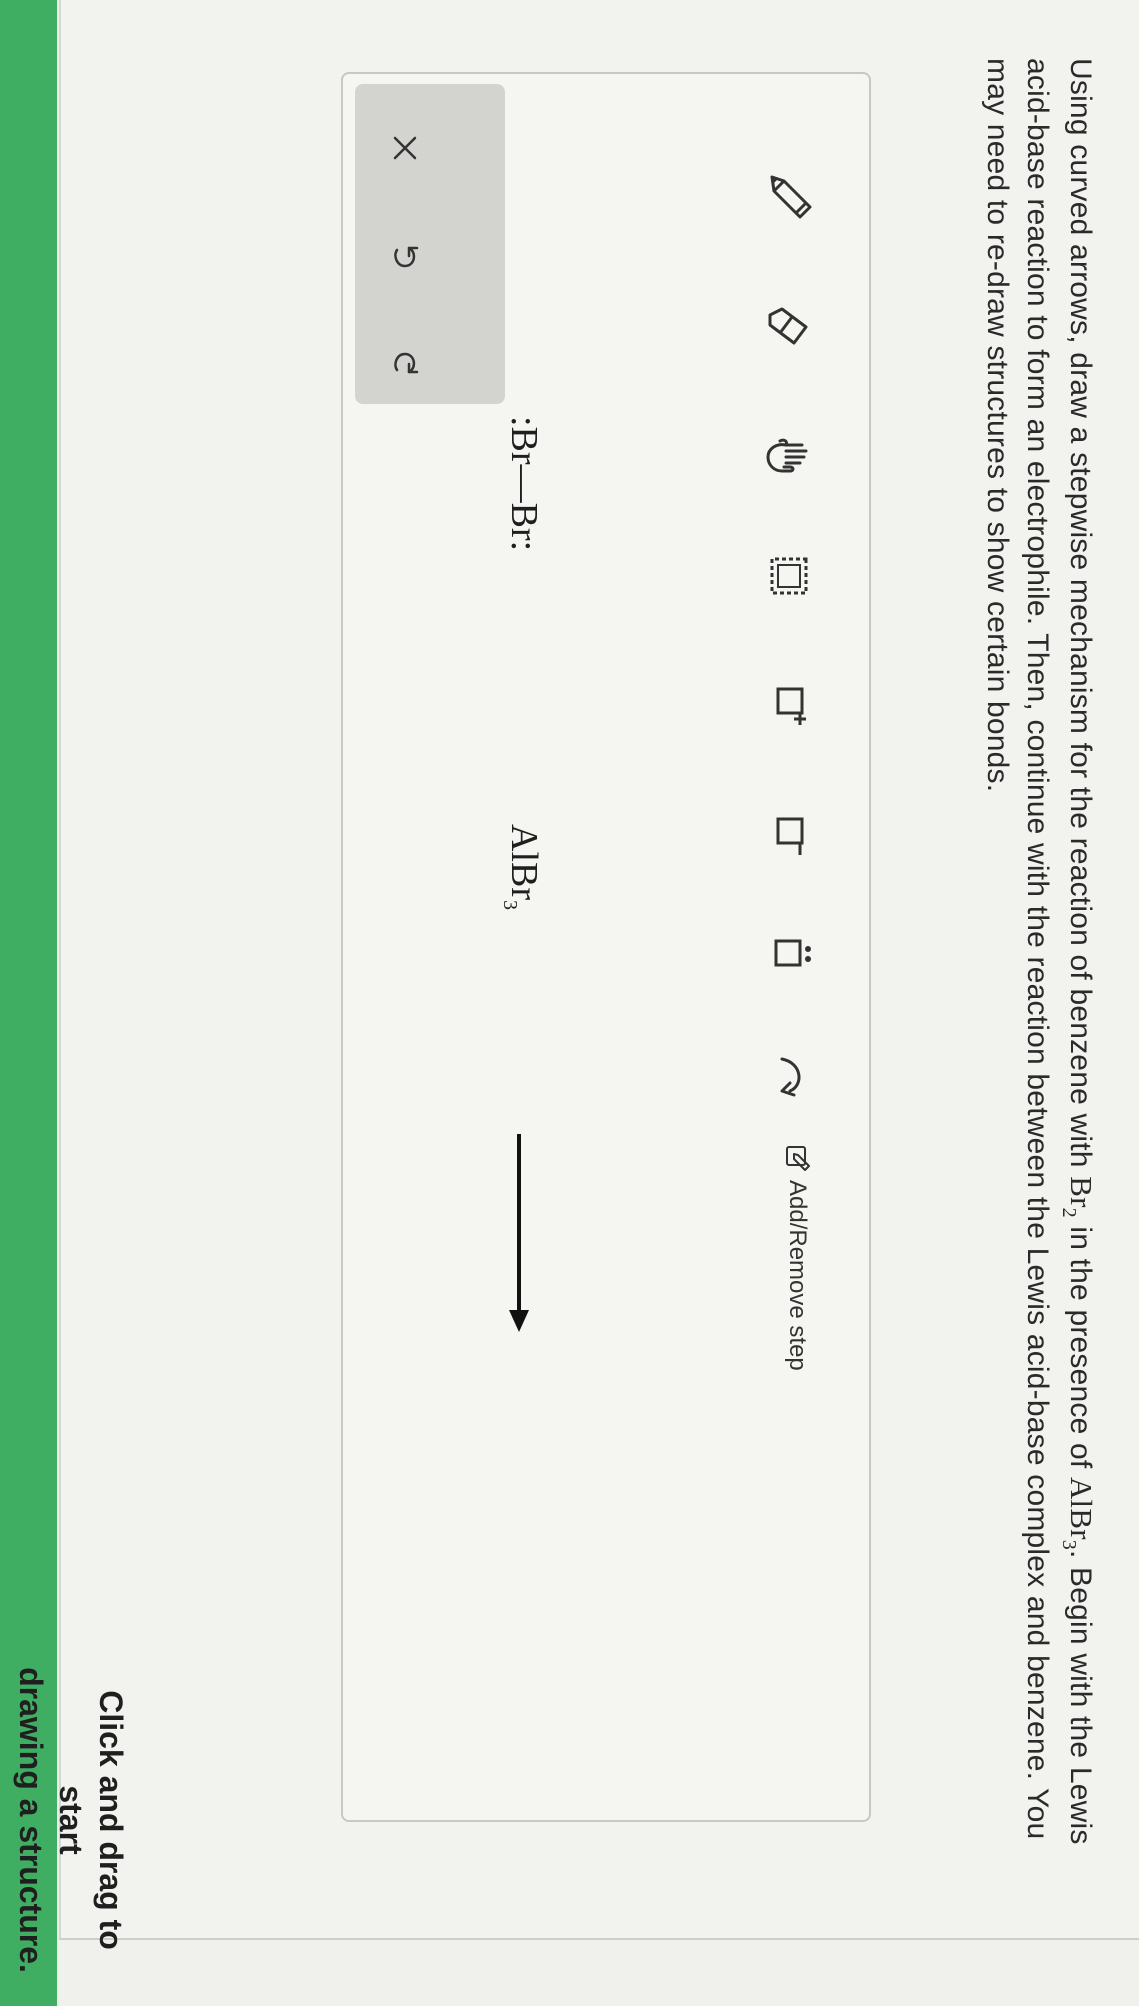  I want to click on albr3-structure-sub: 3, so click(510, 905).